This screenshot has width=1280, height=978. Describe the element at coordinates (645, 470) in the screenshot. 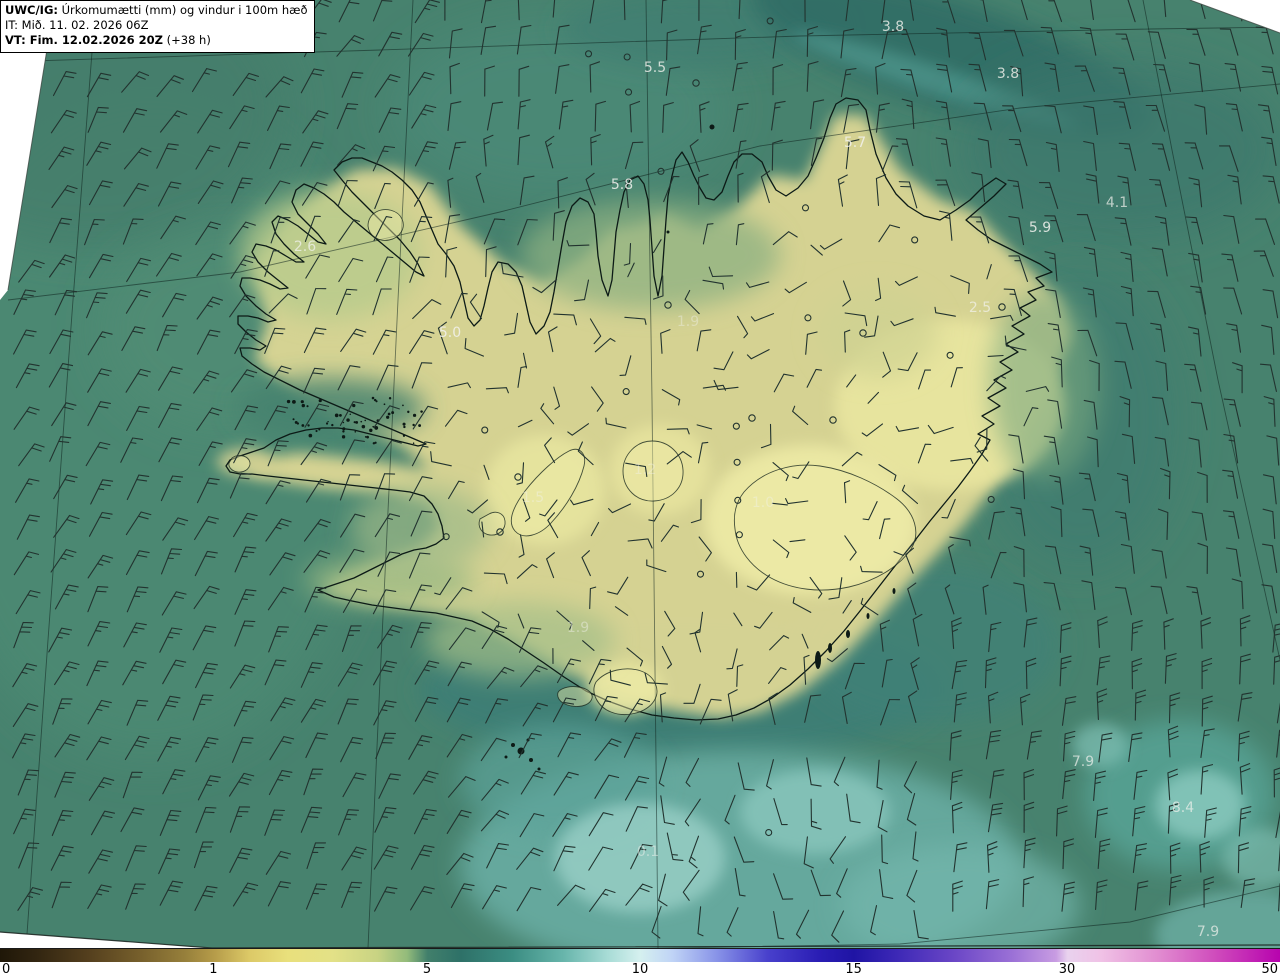

I see `svg-text: 1.2` at that location.